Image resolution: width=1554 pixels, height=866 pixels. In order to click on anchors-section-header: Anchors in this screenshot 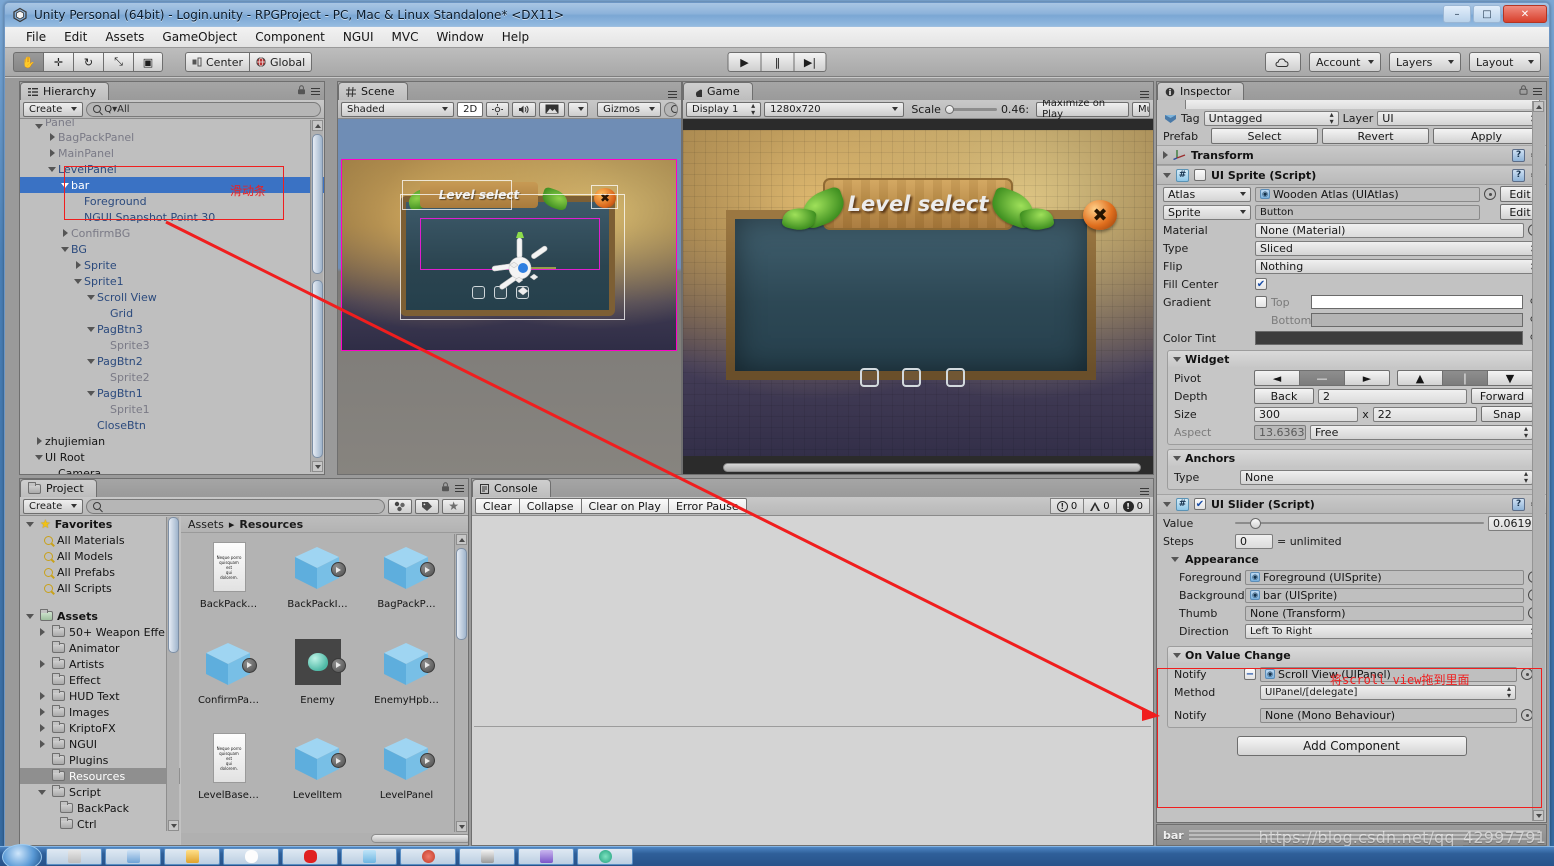, I will do `click(1353, 457)`.